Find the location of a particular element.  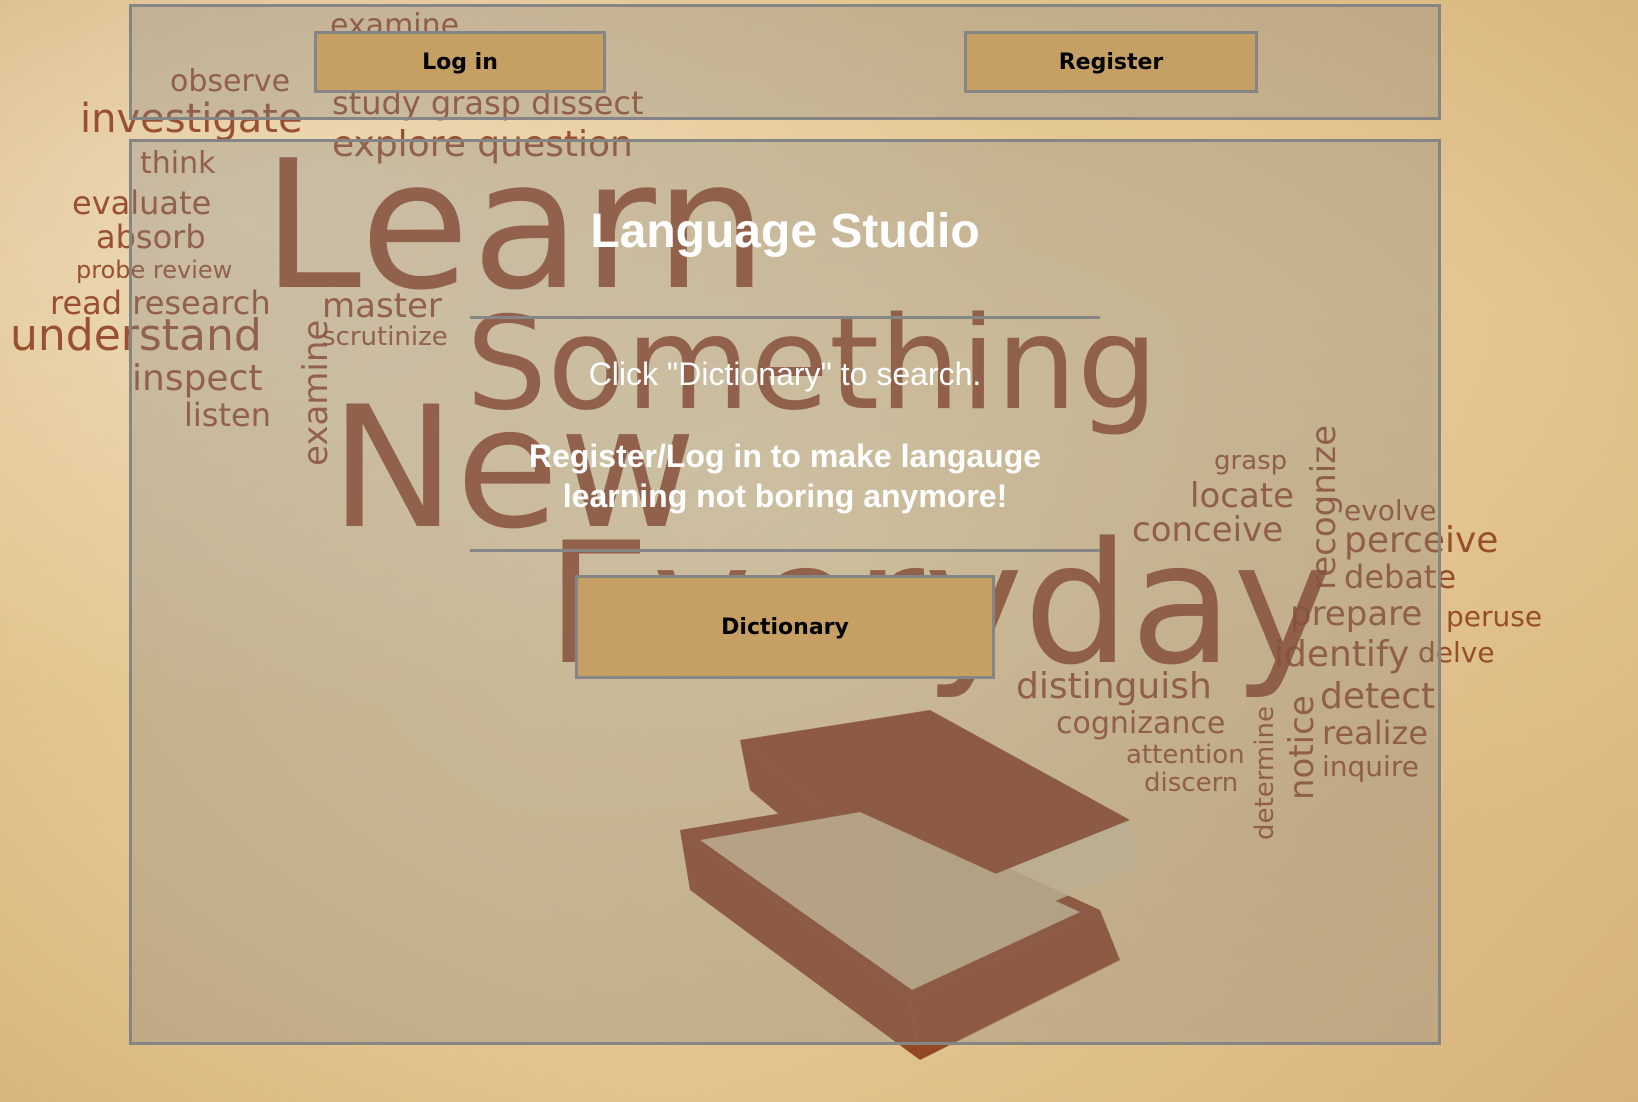

login-button: Log in is located at coordinates (460, 62).